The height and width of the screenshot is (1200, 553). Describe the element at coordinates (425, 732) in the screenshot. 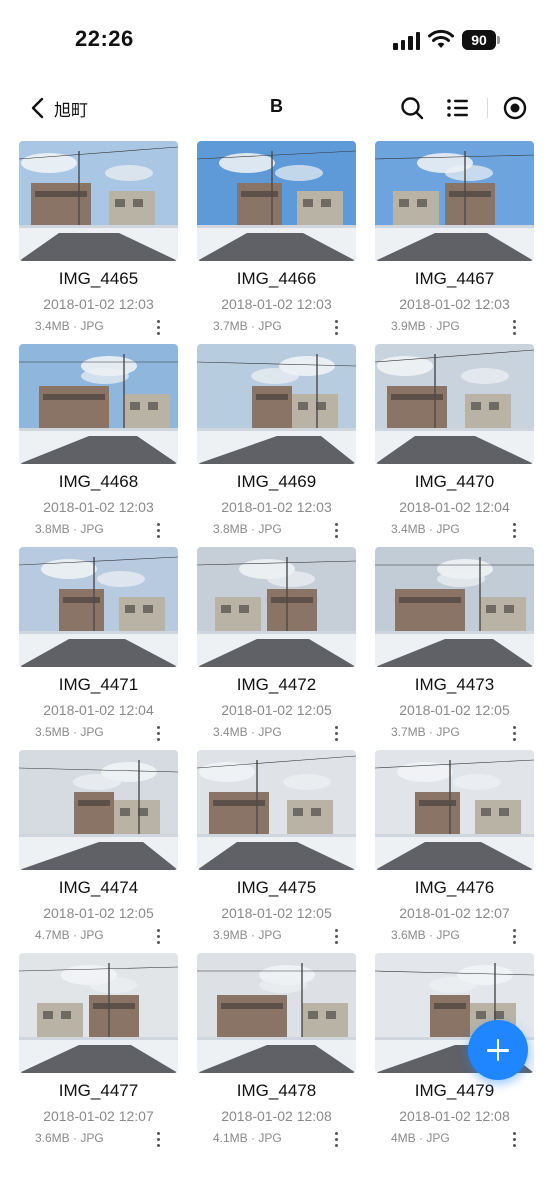

I see `photo-size: 3.7MB · JPG` at that location.